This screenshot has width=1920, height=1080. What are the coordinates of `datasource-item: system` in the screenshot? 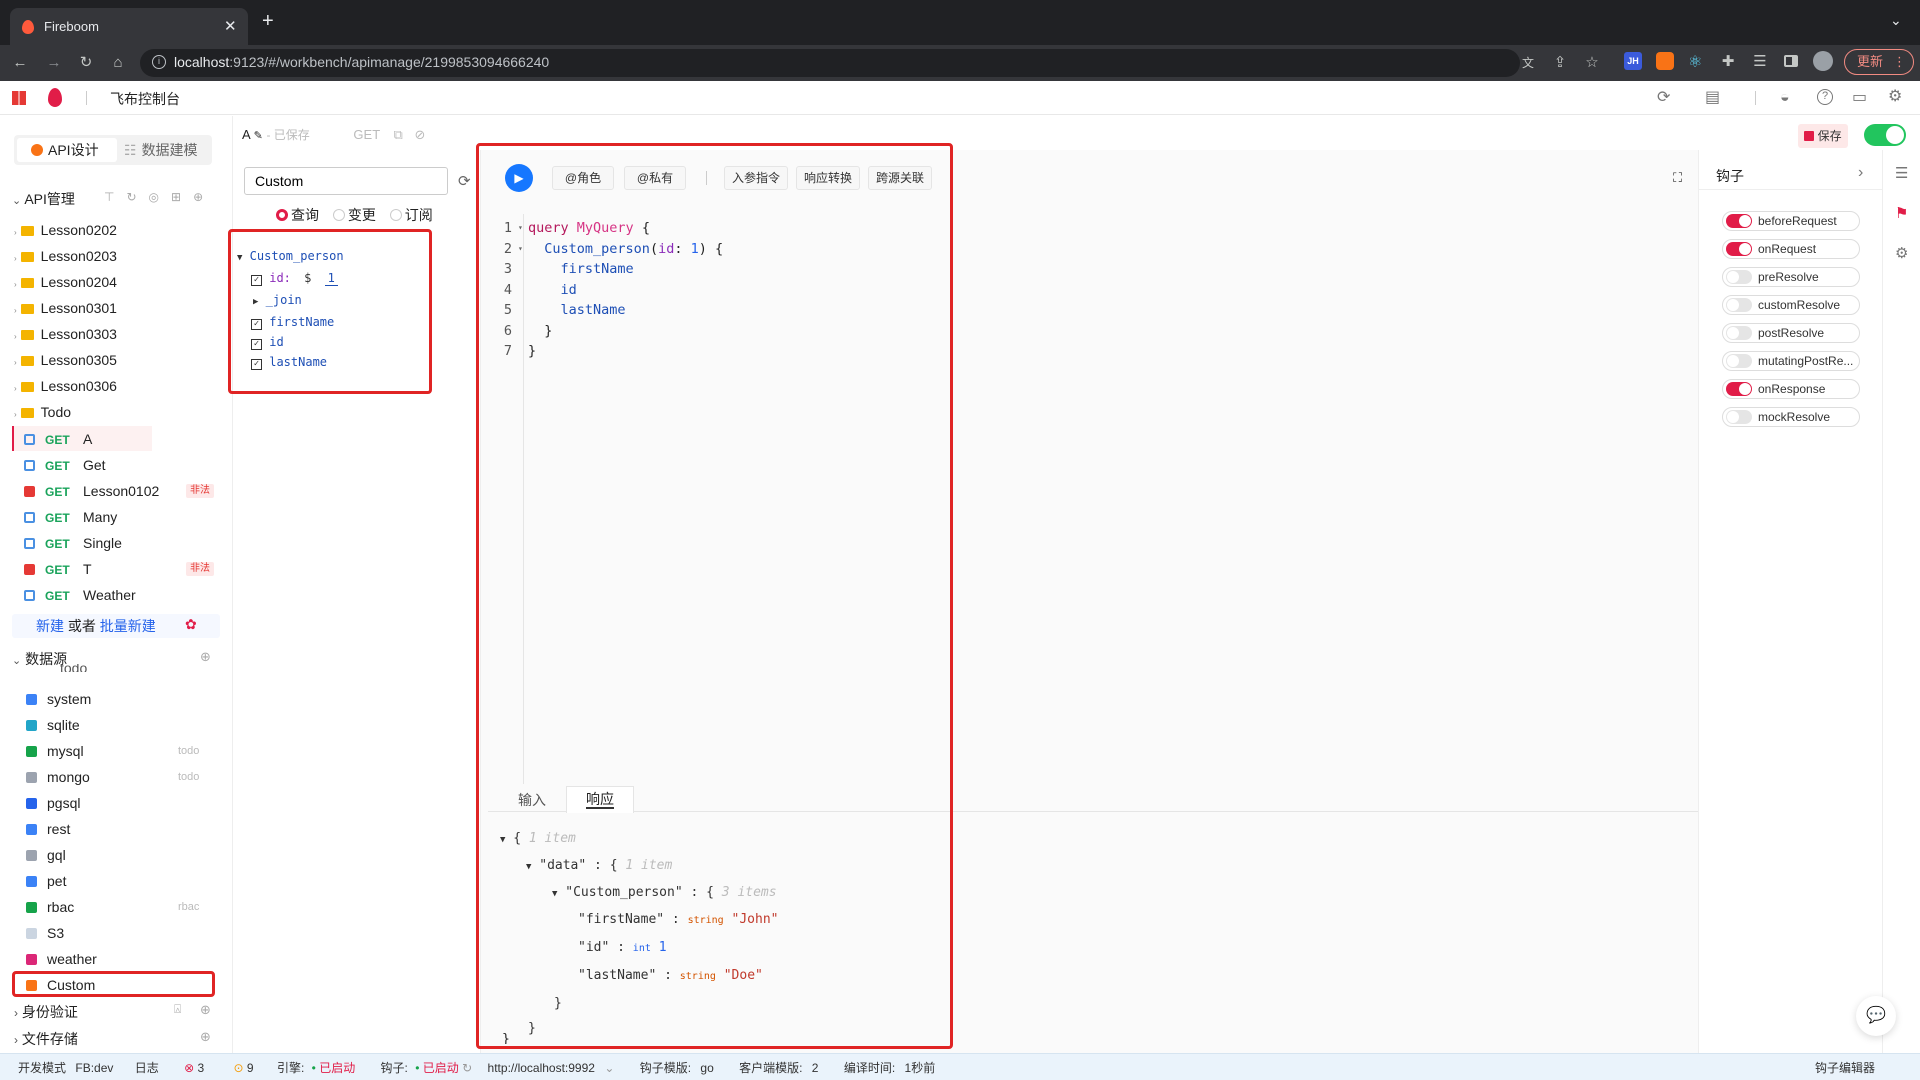 It's located at (121, 699).